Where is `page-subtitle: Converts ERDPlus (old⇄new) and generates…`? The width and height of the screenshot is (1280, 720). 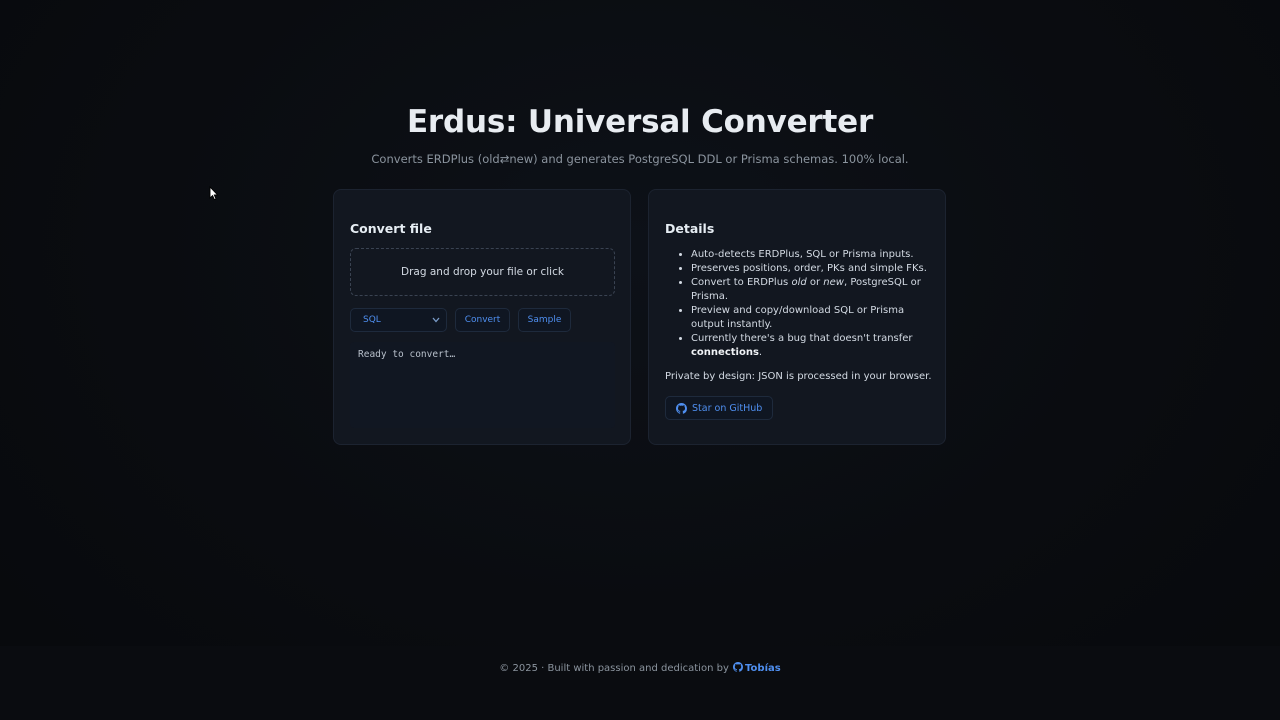
page-subtitle: Converts ERDPlus (old⇄new) and generates… is located at coordinates (640, 159).